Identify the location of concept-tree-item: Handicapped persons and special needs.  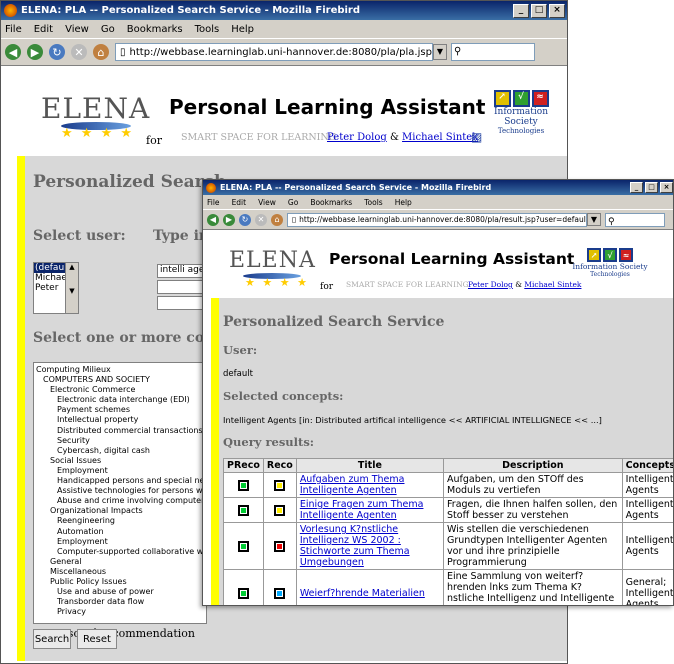
(121, 481).